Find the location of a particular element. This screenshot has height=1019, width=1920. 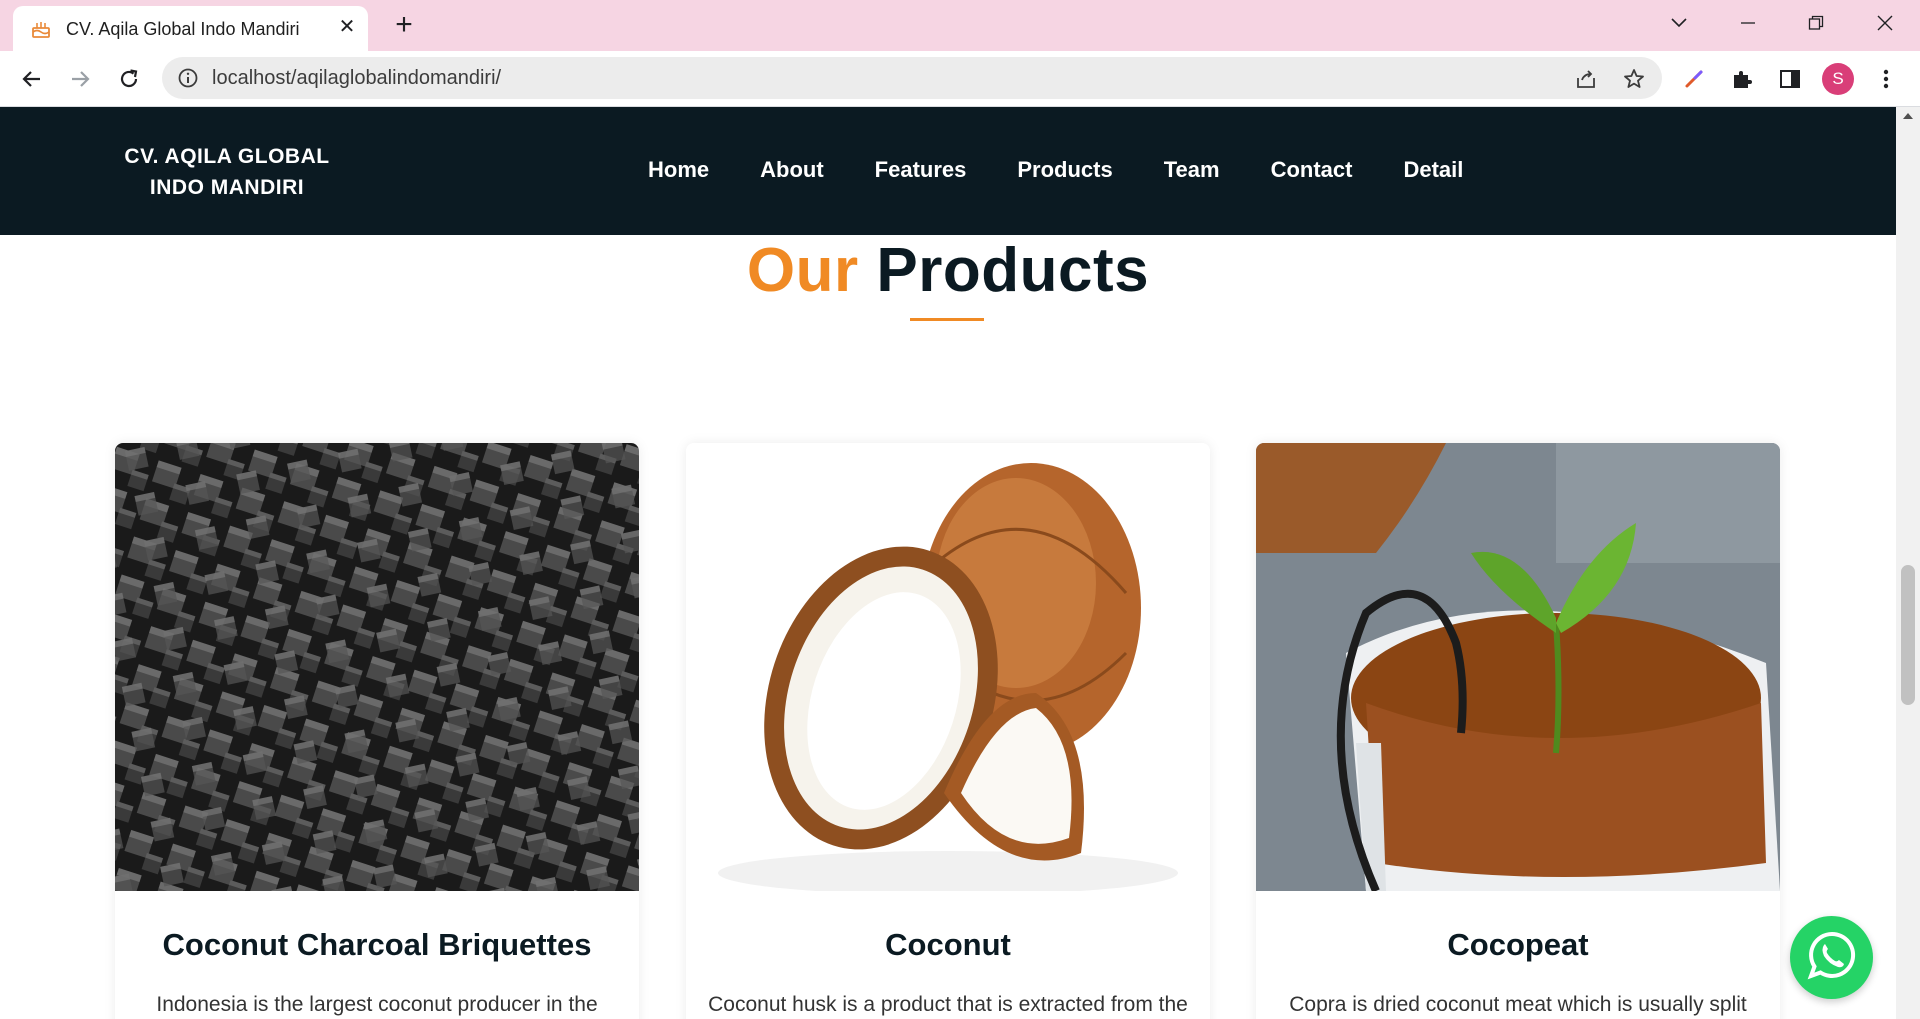

menu-kebab-icon is located at coordinates (1886, 79).